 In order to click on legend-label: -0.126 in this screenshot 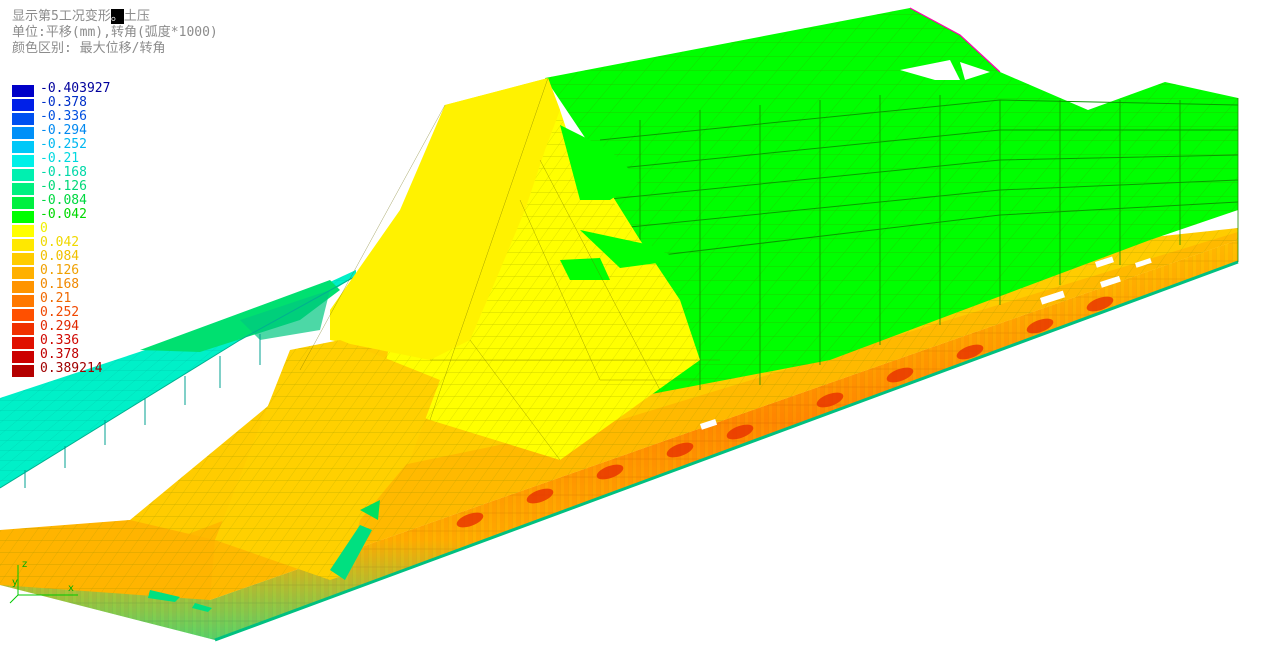, I will do `click(63, 186)`.